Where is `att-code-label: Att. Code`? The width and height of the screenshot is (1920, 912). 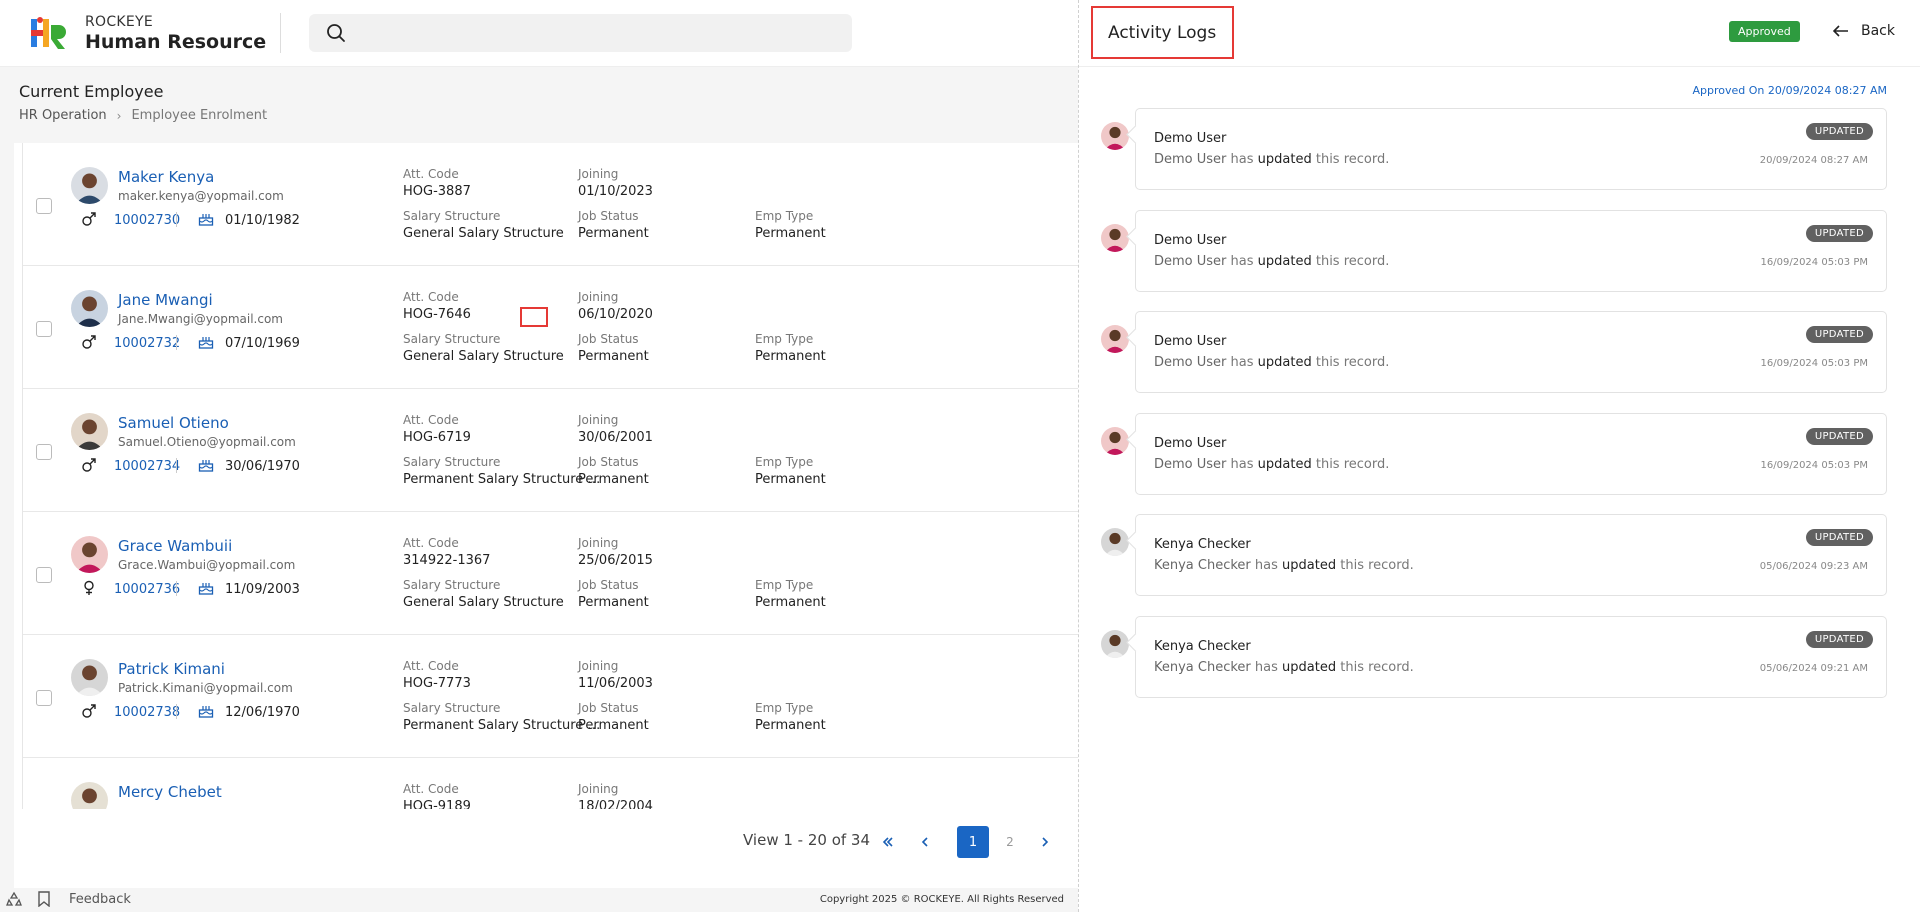
att-code-label: Att. Code is located at coordinates (431, 420).